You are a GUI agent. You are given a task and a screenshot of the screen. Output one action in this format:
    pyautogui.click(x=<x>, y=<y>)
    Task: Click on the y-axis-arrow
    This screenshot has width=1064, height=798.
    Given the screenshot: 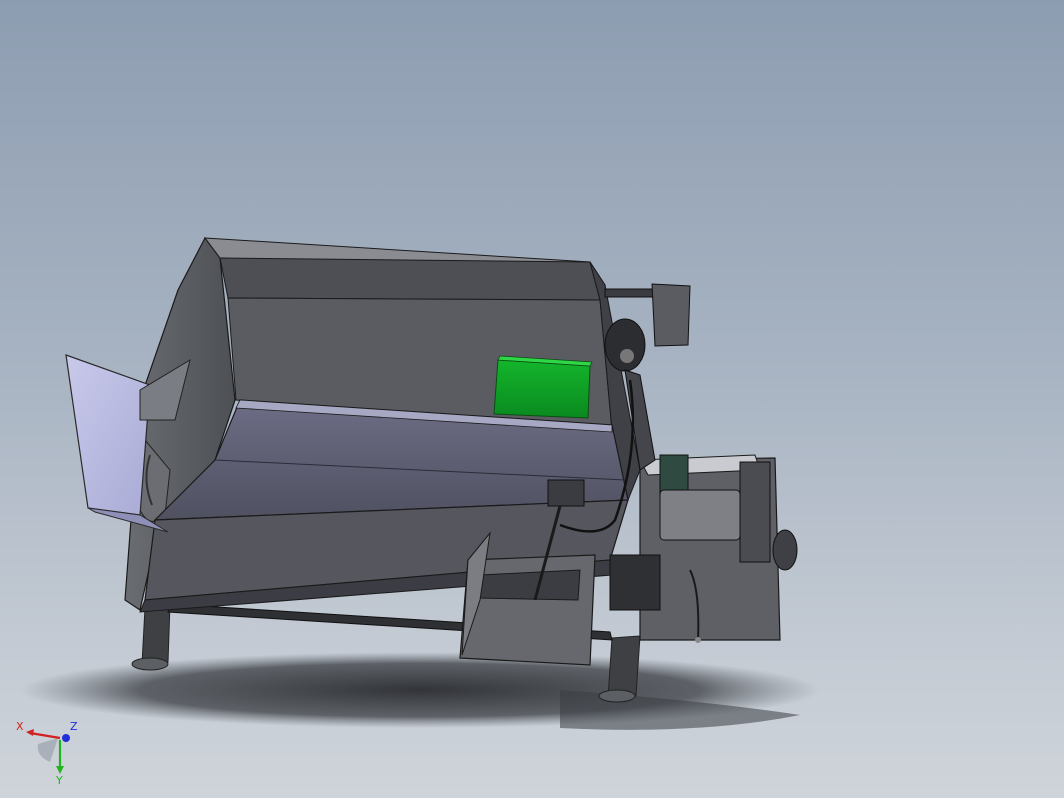 What is the action you would take?
    pyautogui.click(x=60, y=770)
    